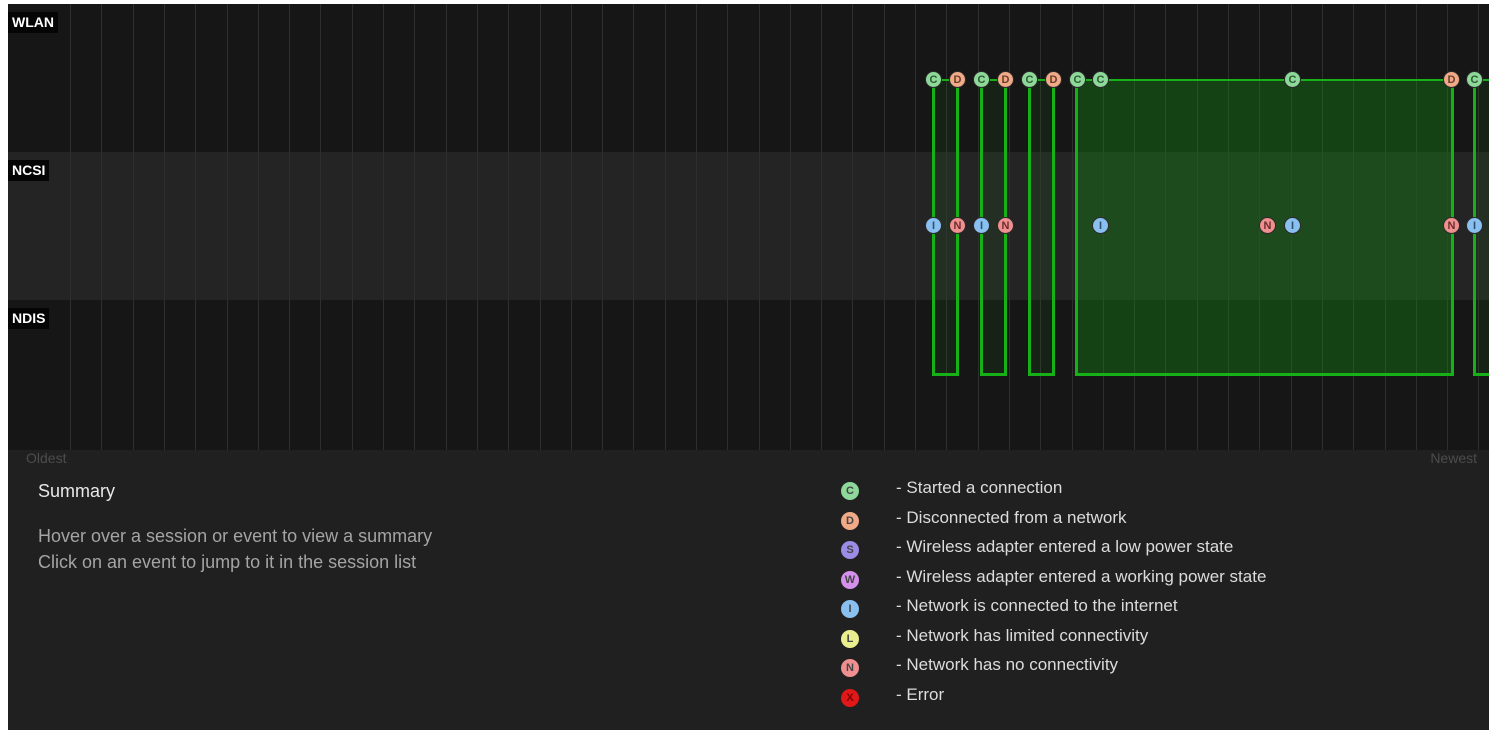  Describe the element at coordinates (850, 638) in the screenshot. I see `limited-connectivity-icon: L` at that location.